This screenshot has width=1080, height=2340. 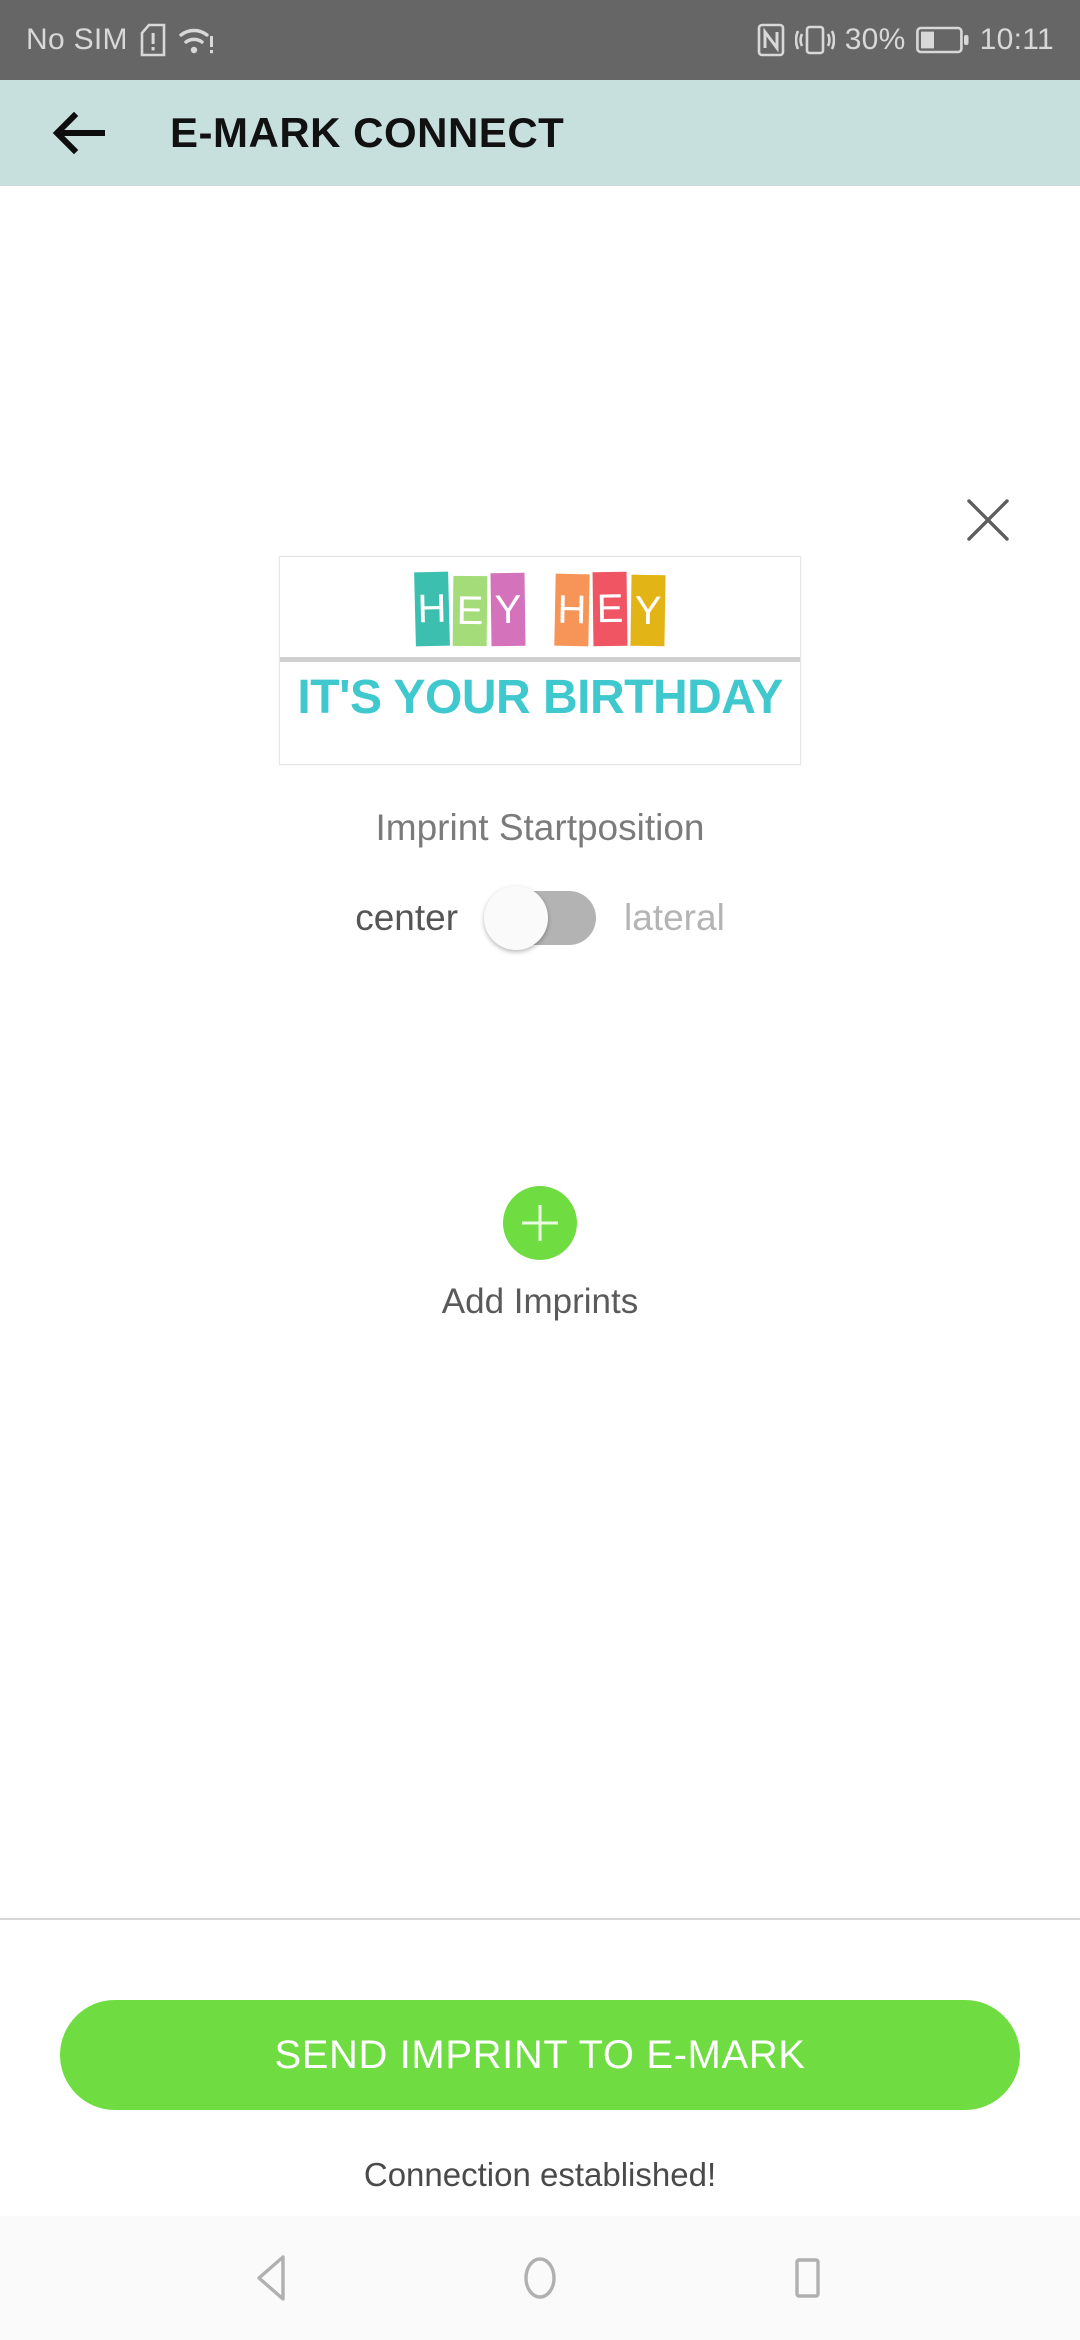 I want to click on imprint-preview-headline-row: IT'S YOUR BIRTHDAY, so click(x=540, y=713).